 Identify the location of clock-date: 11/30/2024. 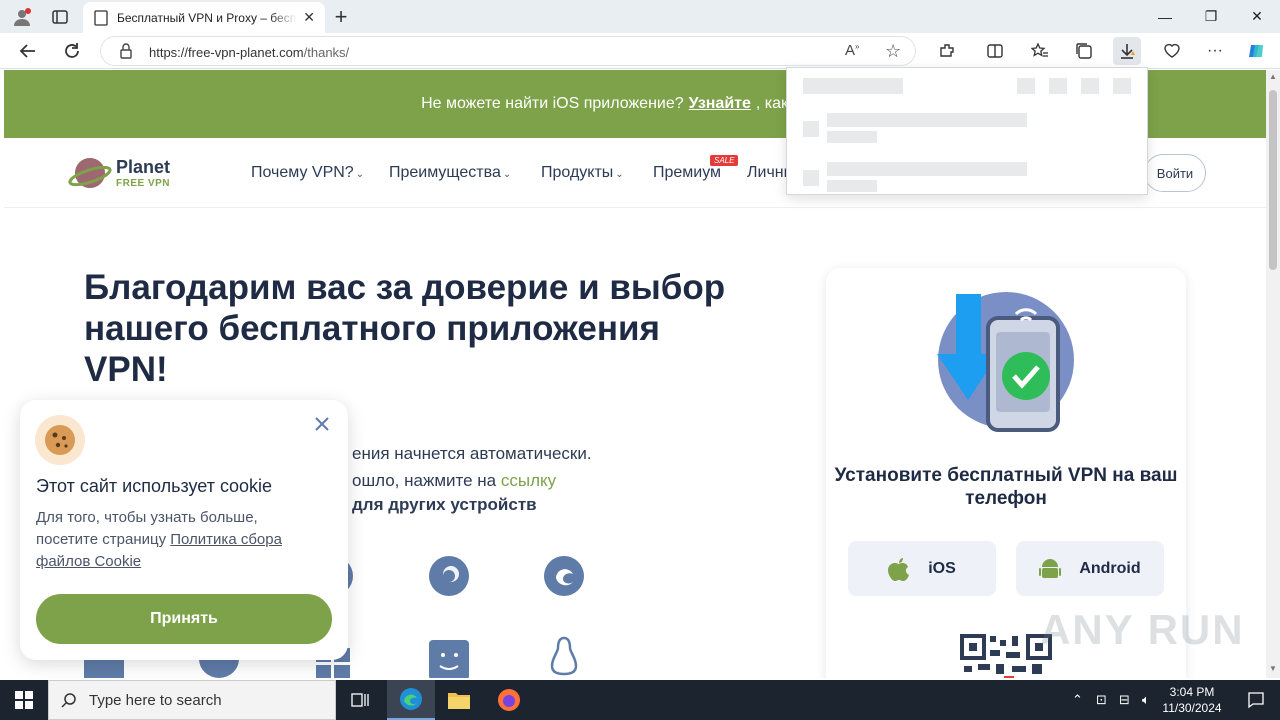
(1192, 708).